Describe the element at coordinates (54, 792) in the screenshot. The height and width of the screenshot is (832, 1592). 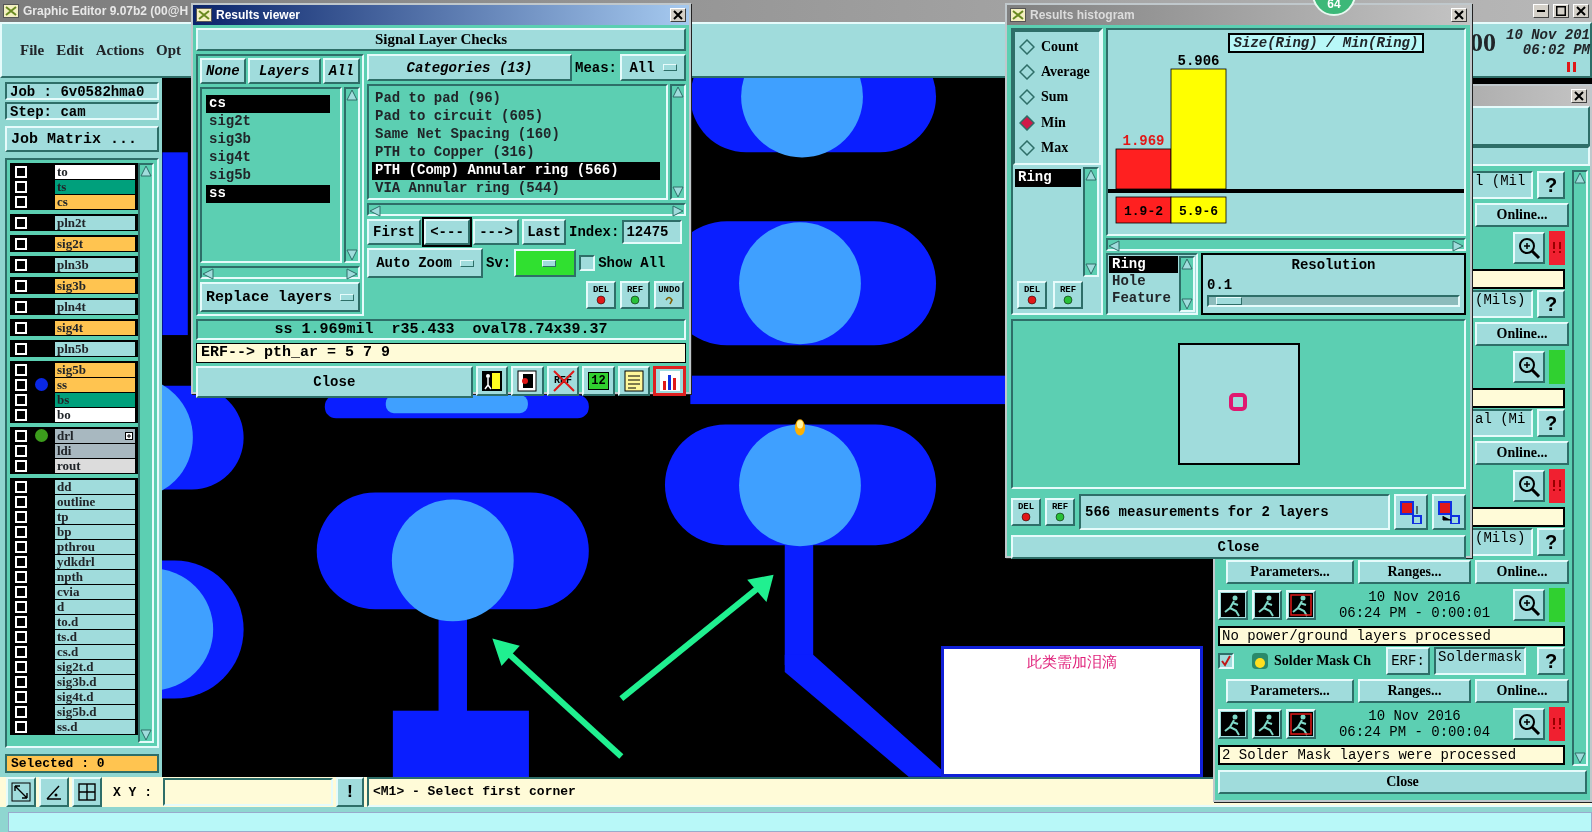
I see `angle-button` at that location.